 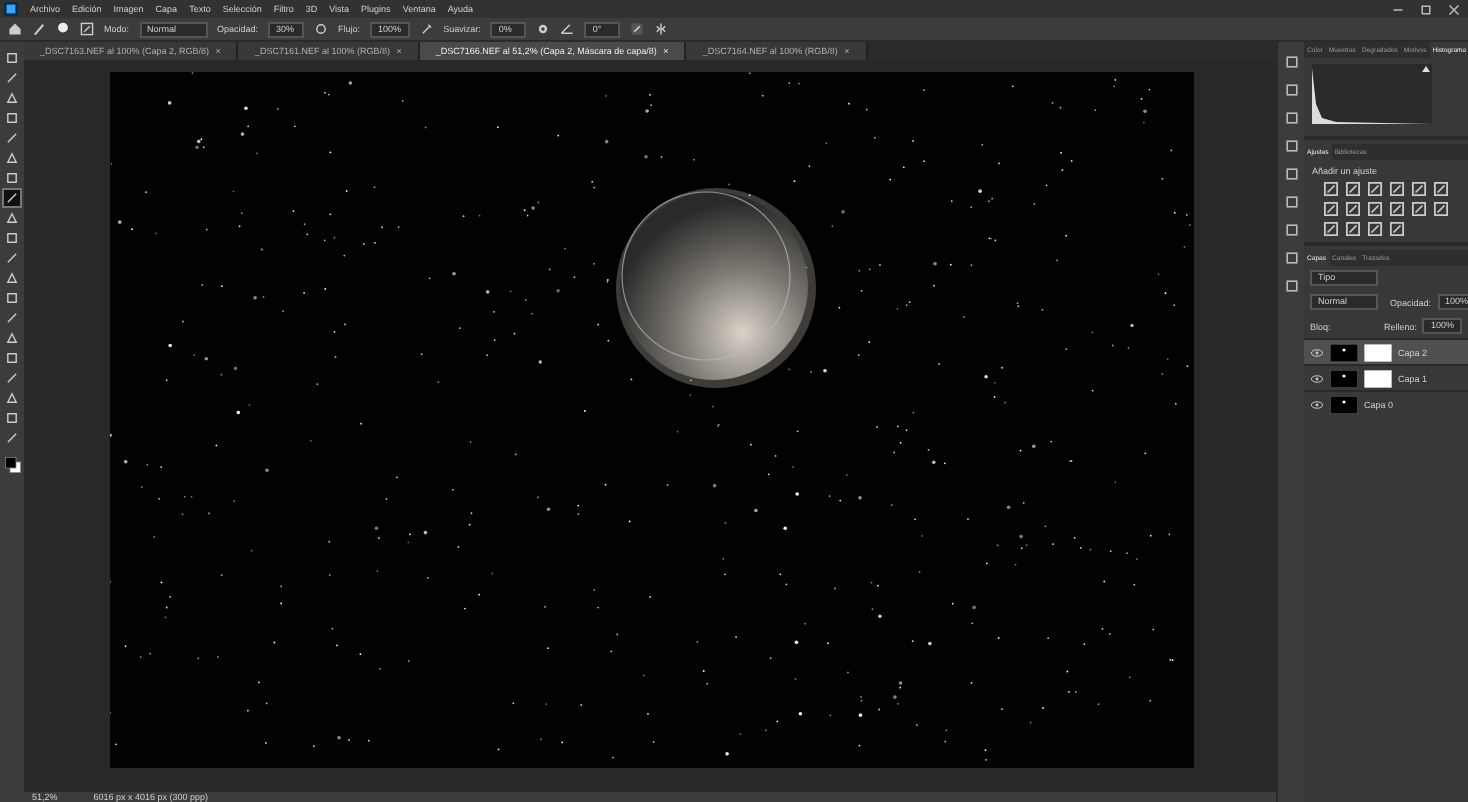 I want to click on minimize-icon, so click(x=1398, y=9).